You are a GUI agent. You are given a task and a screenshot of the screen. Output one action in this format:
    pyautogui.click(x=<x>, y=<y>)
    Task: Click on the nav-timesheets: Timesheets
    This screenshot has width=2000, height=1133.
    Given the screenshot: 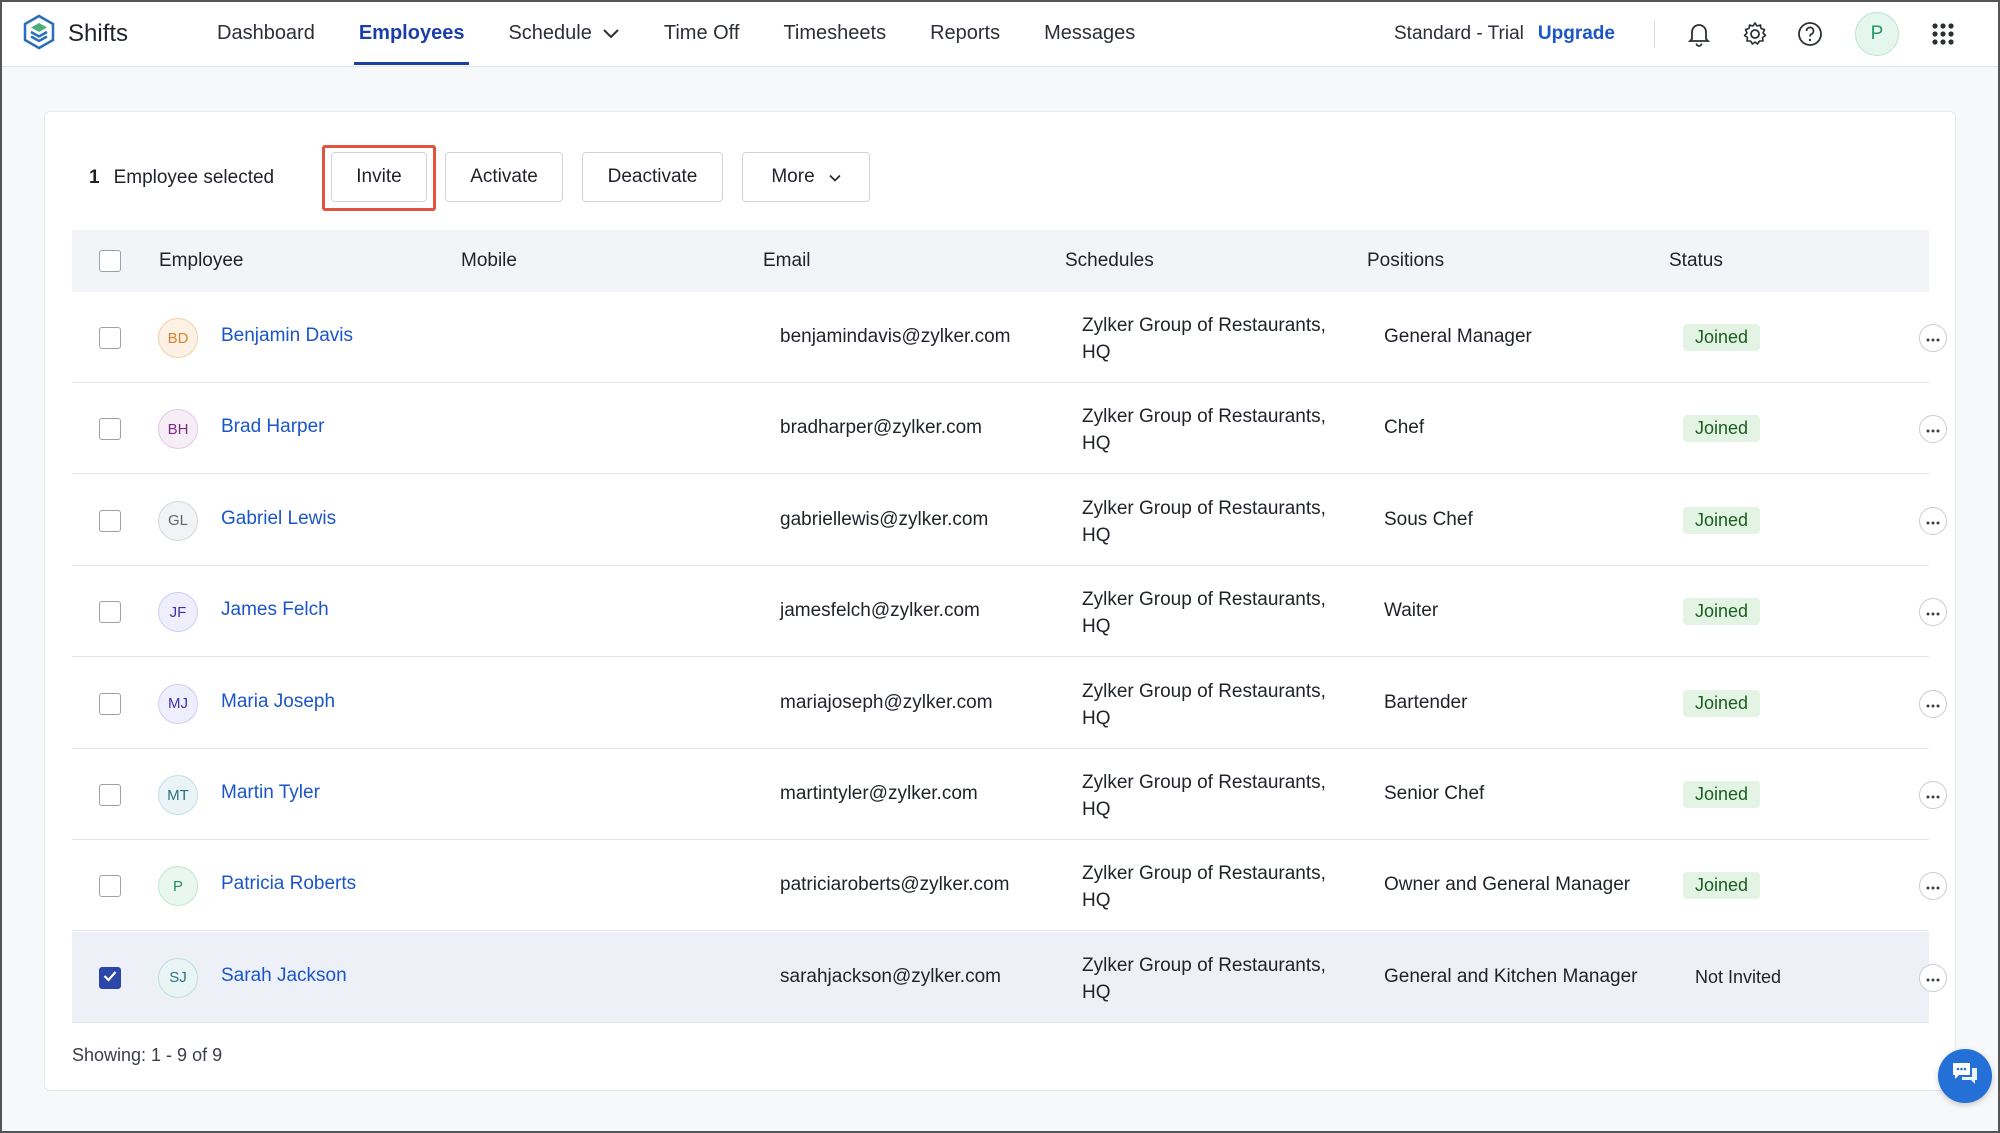 What is the action you would take?
    pyautogui.click(x=834, y=33)
    